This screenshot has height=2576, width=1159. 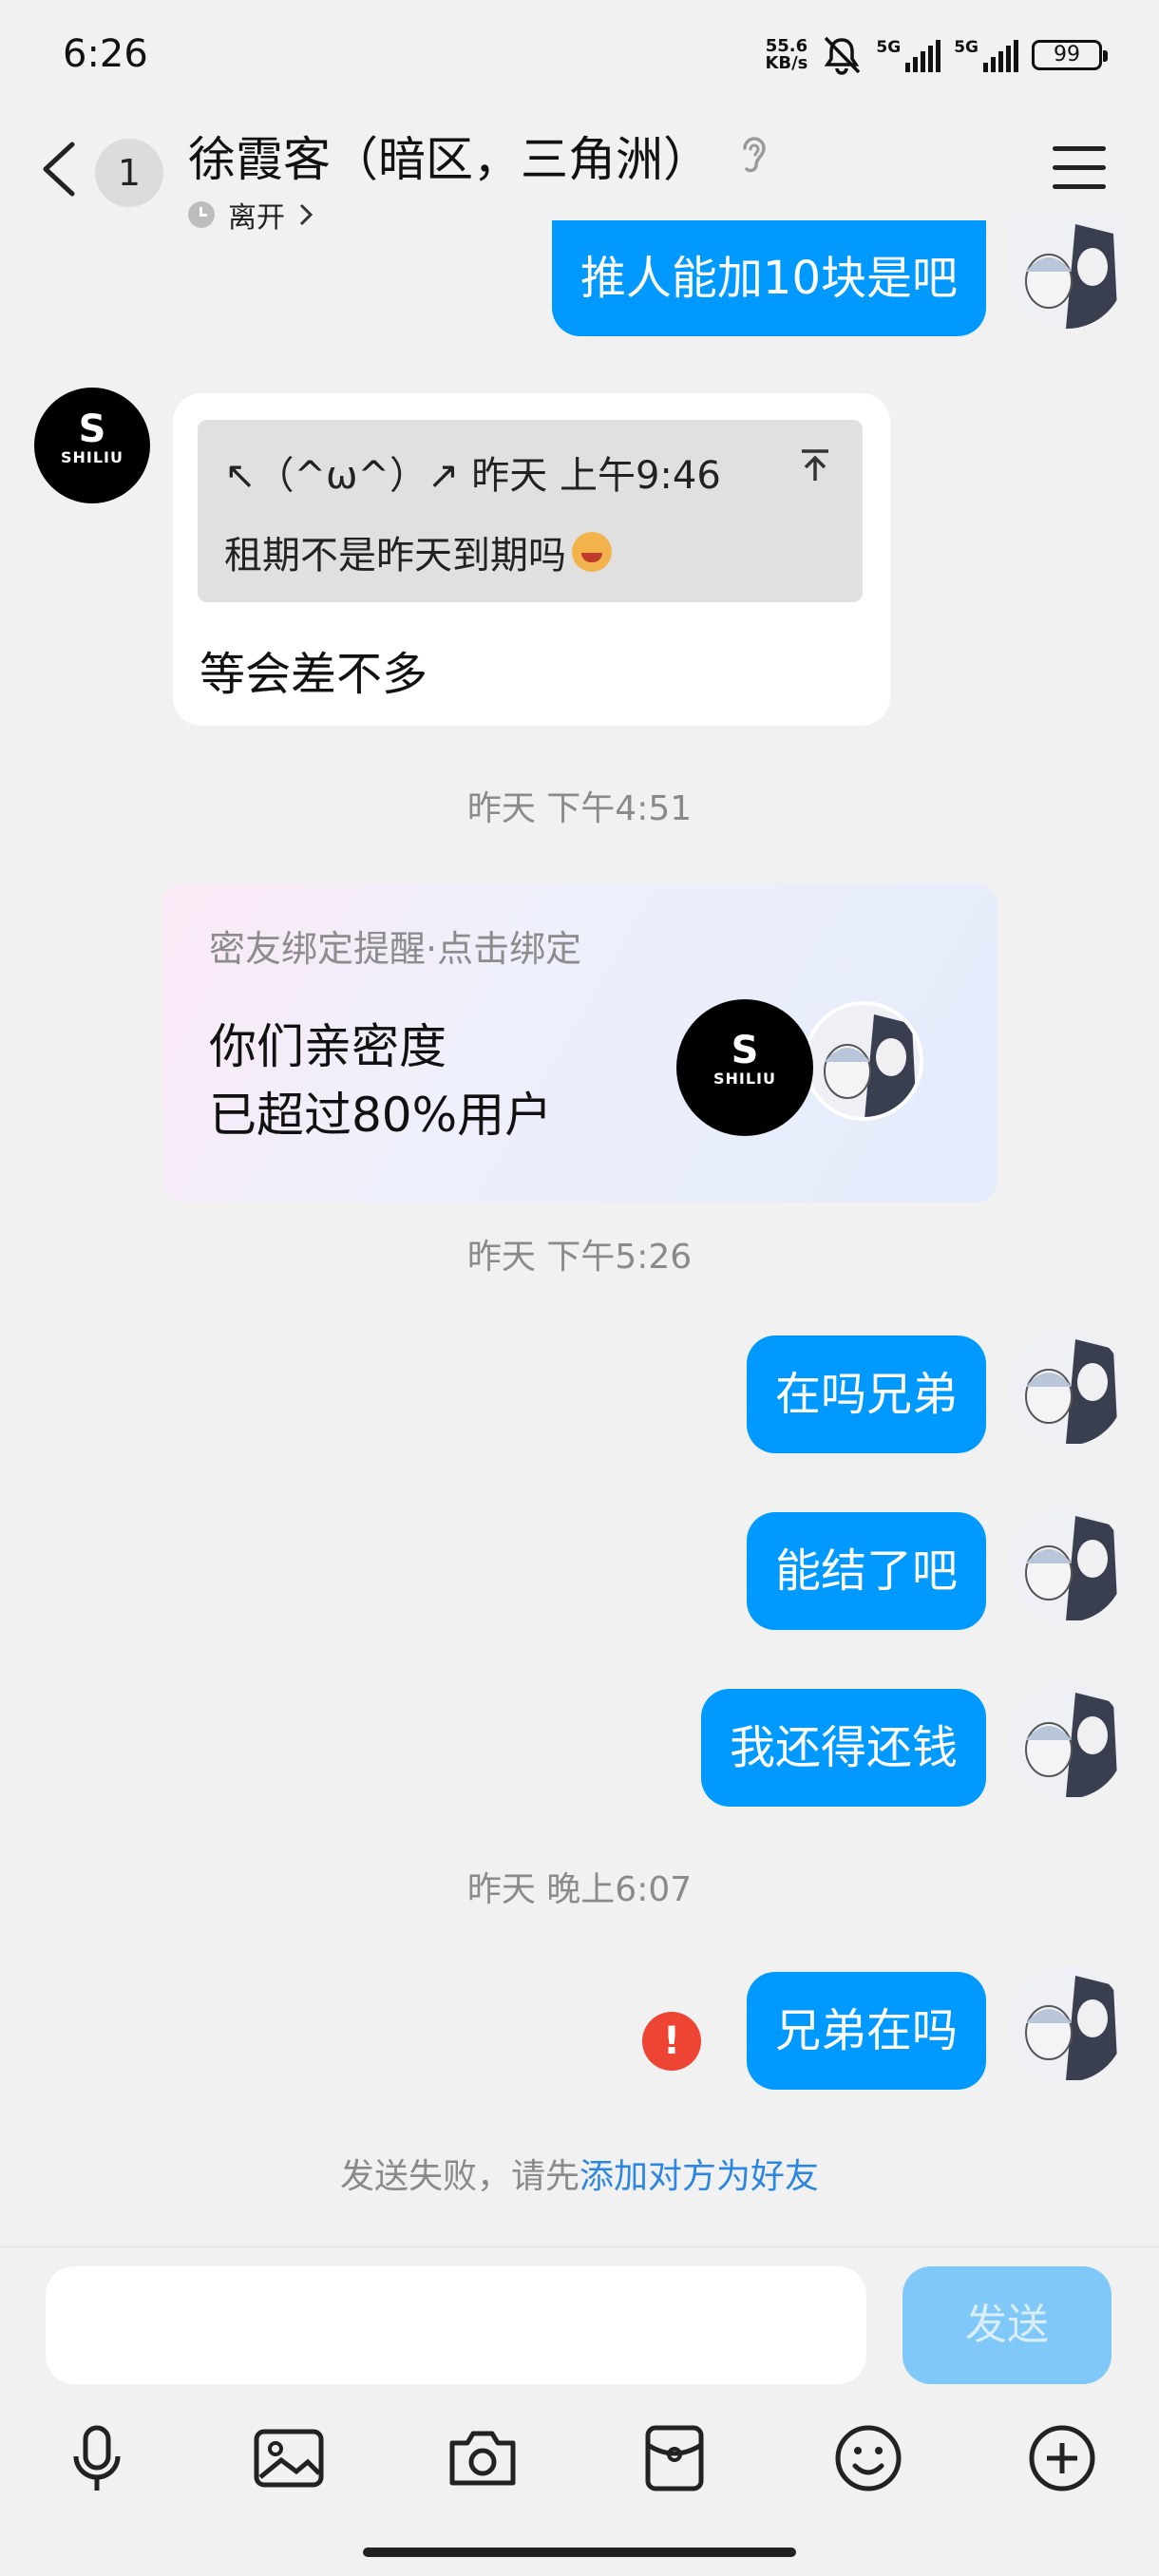 I want to click on chat-title: 徐霞客（暗区，三角洲）, so click(x=449, y=156).